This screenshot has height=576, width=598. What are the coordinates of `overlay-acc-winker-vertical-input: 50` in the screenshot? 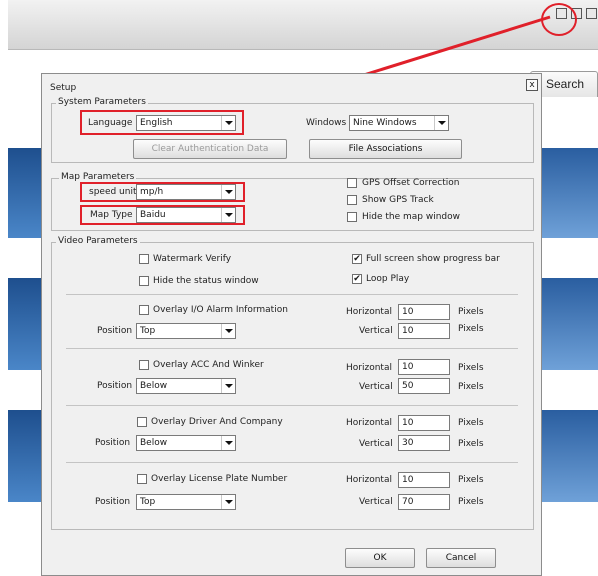 It's located at (424, 386).